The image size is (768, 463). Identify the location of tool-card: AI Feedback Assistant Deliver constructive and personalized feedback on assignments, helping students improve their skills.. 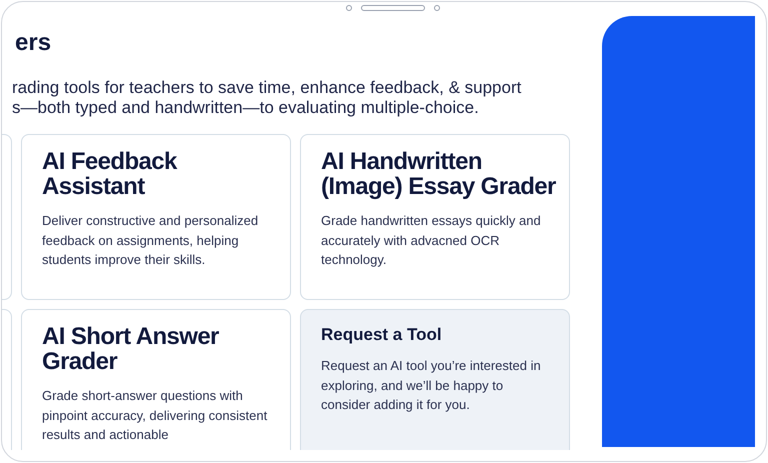
(156, 217).